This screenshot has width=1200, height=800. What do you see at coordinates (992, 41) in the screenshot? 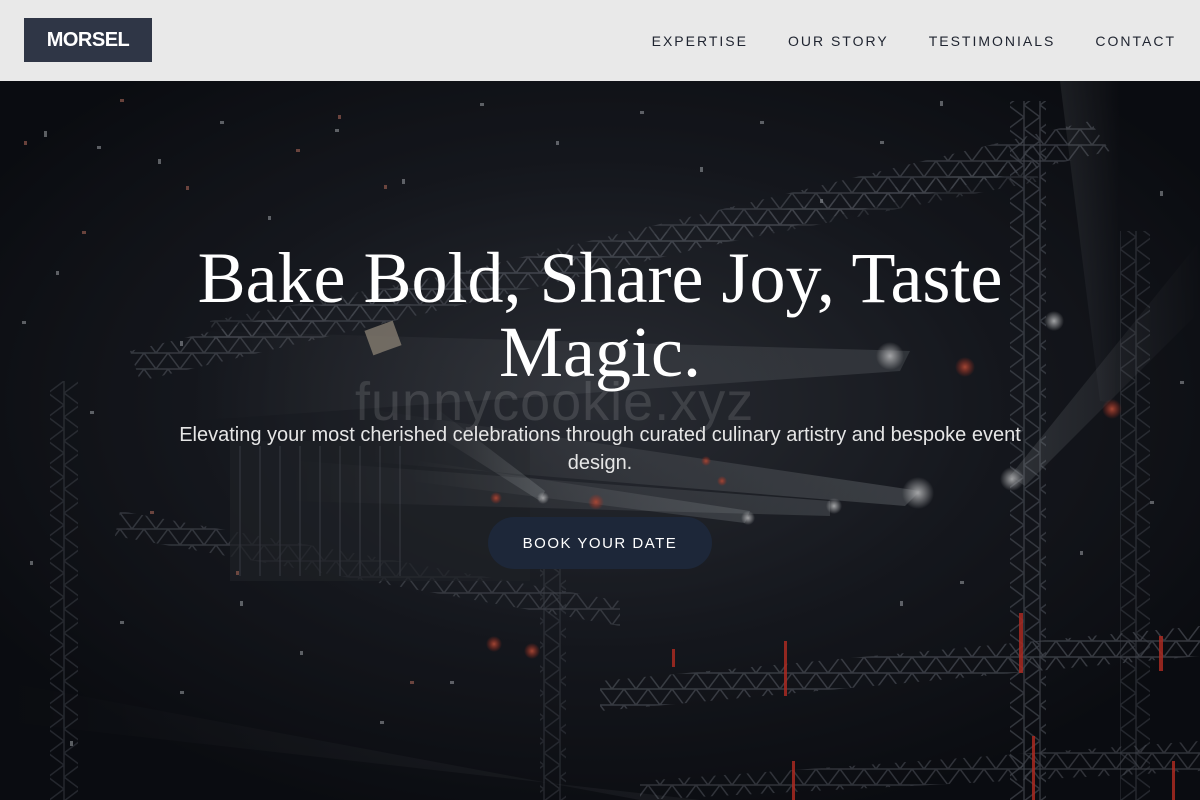
I see `nav-link-testimonials: TESTIMONIALS` at bounding box center [992, 41].